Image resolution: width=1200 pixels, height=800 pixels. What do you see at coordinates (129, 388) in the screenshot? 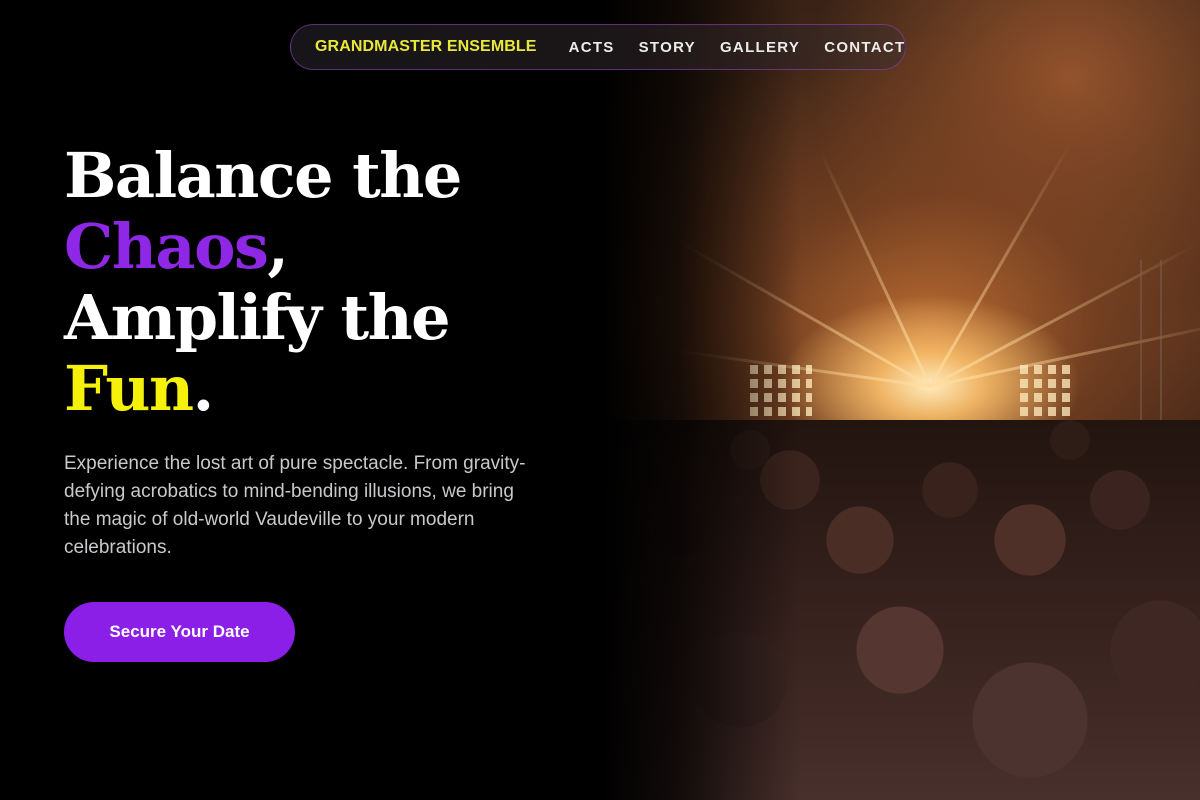
I see `headline-highlight-fun: Fun` at bounding box center [129, 388].